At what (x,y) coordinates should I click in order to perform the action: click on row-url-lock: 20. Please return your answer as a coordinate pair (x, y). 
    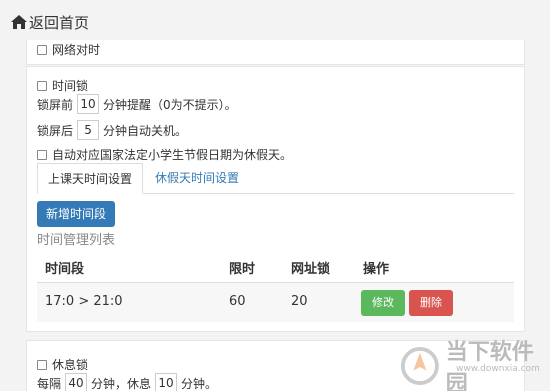
    Looking at the image, I should click on (299, 301).